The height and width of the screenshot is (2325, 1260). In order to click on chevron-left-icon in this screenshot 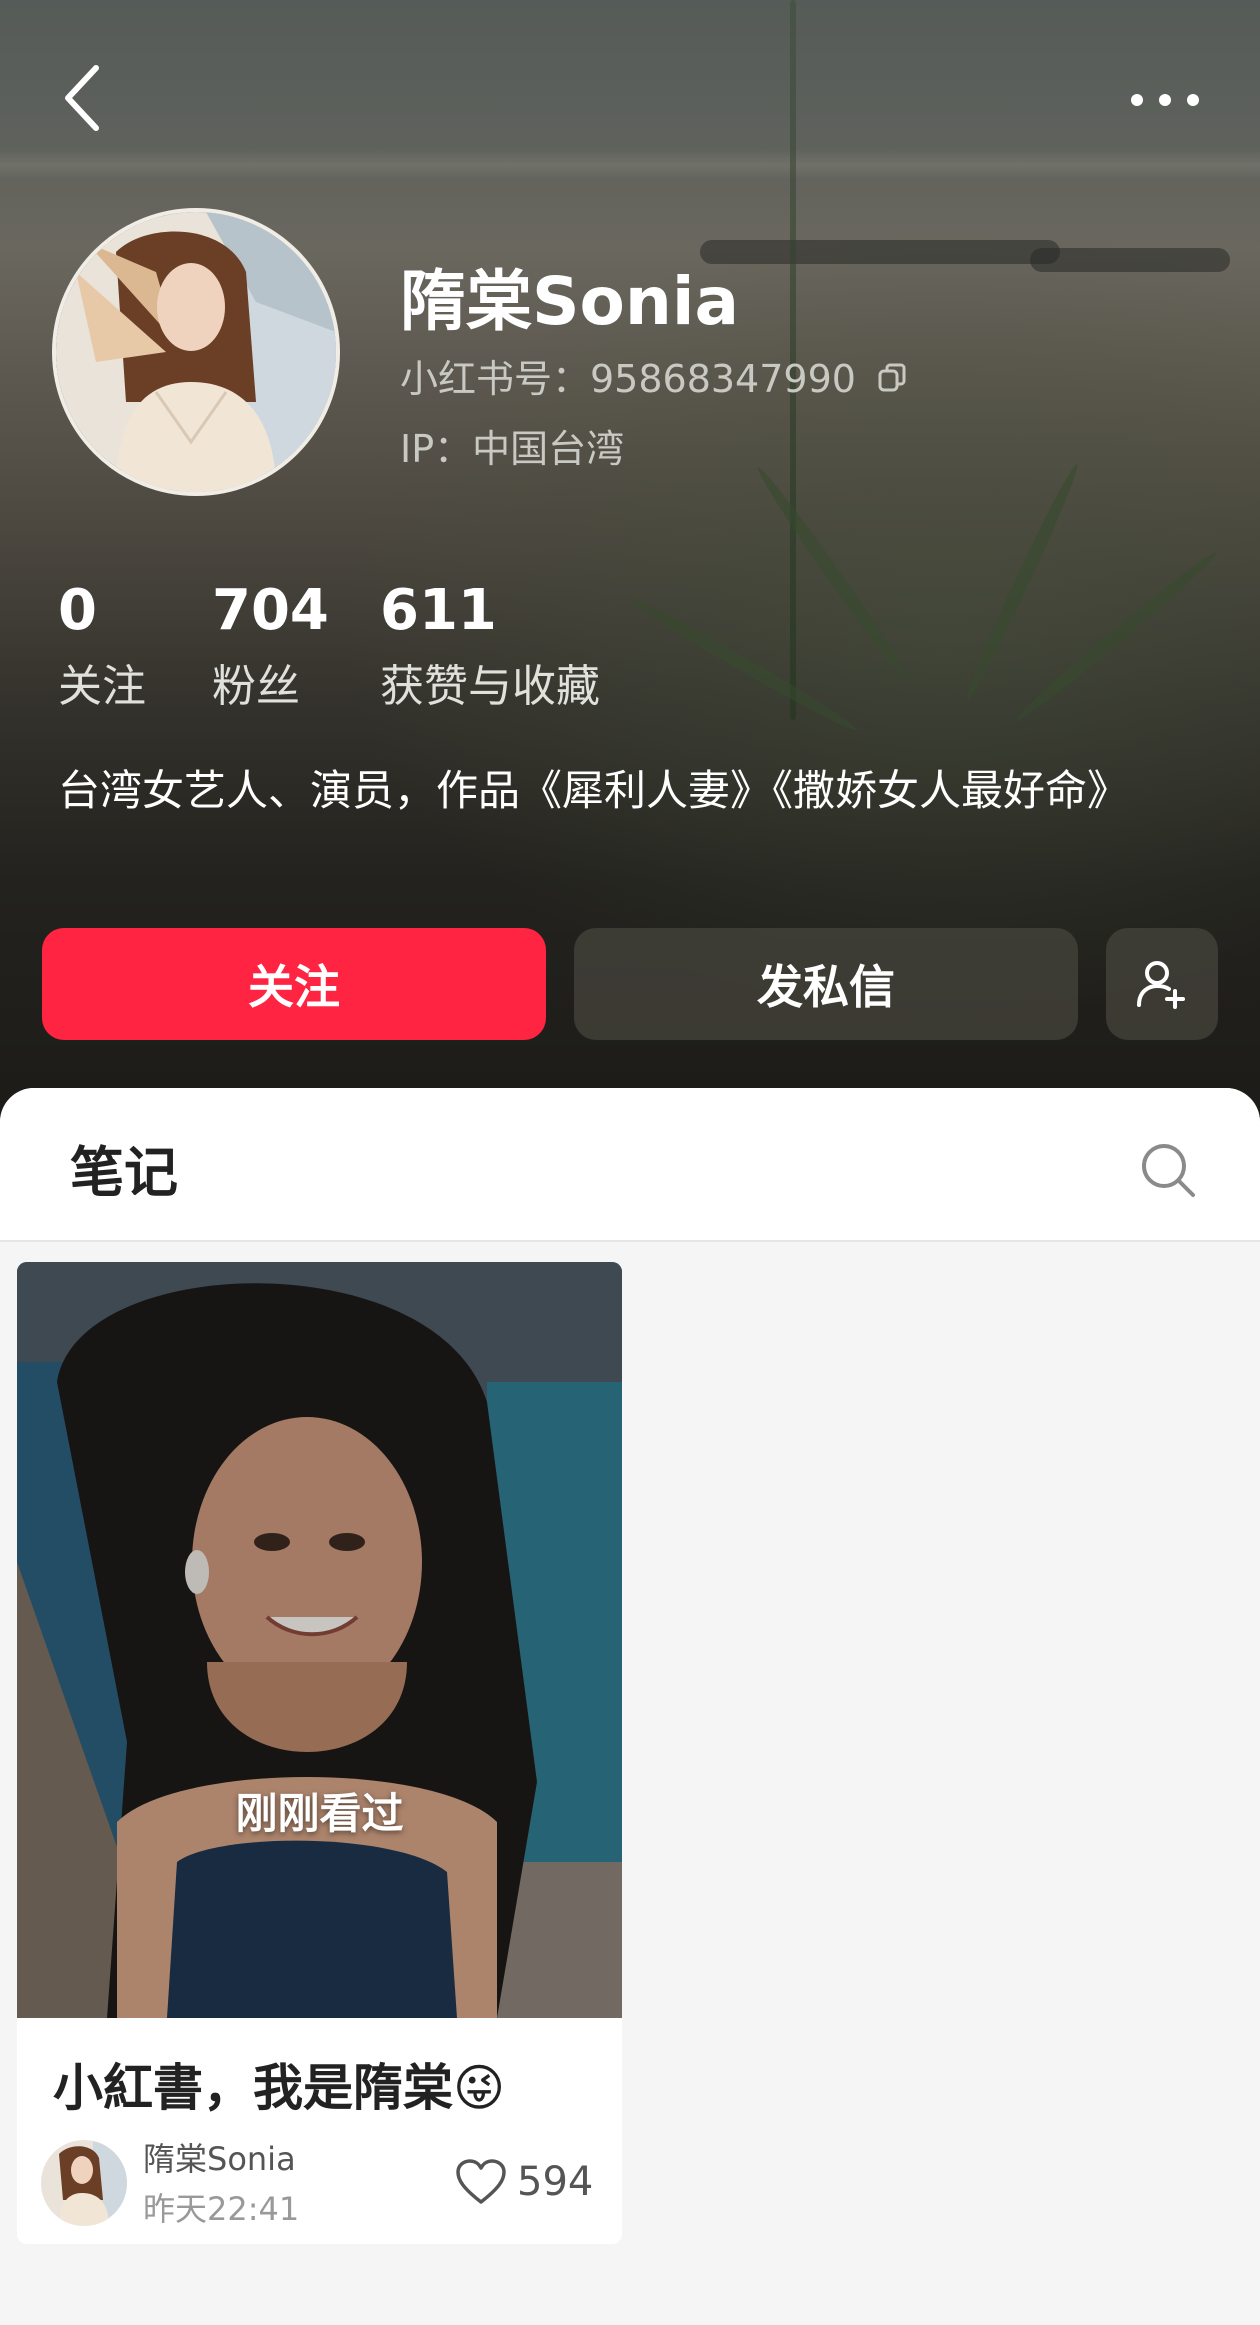, I will do `click(82, 98)`.